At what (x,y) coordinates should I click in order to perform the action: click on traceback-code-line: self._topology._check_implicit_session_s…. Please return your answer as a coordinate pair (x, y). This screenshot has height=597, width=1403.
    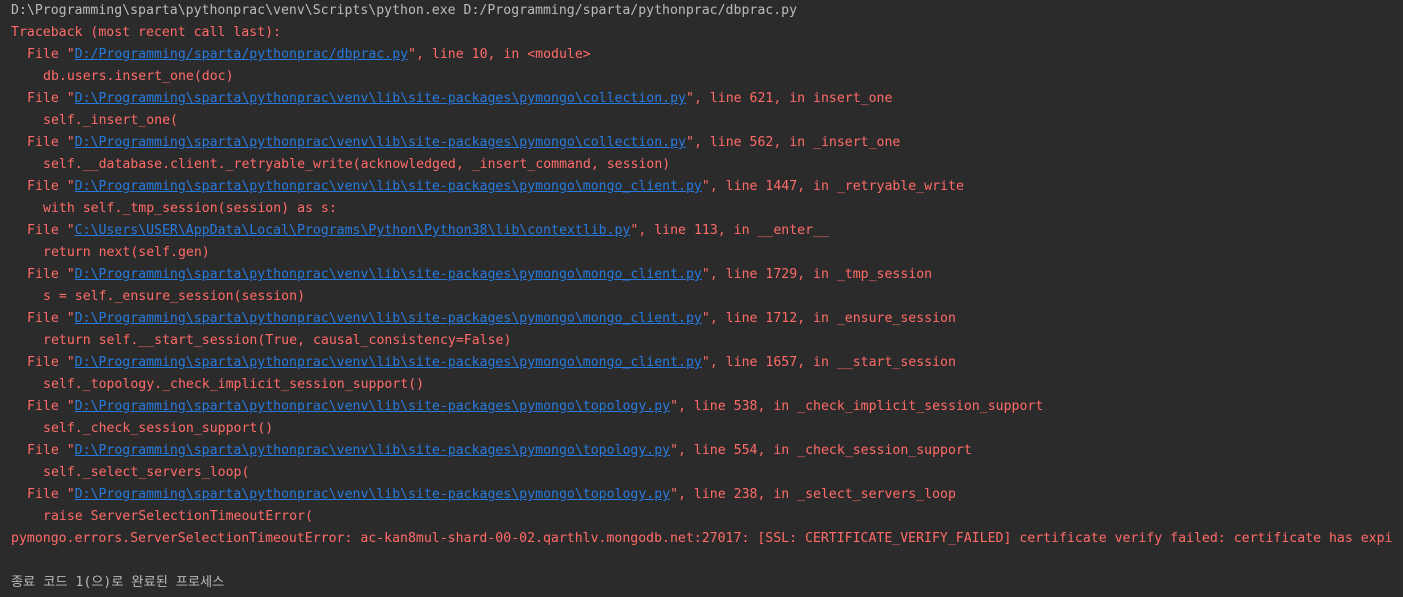
    Looking at the image, I should click on (234, 384).